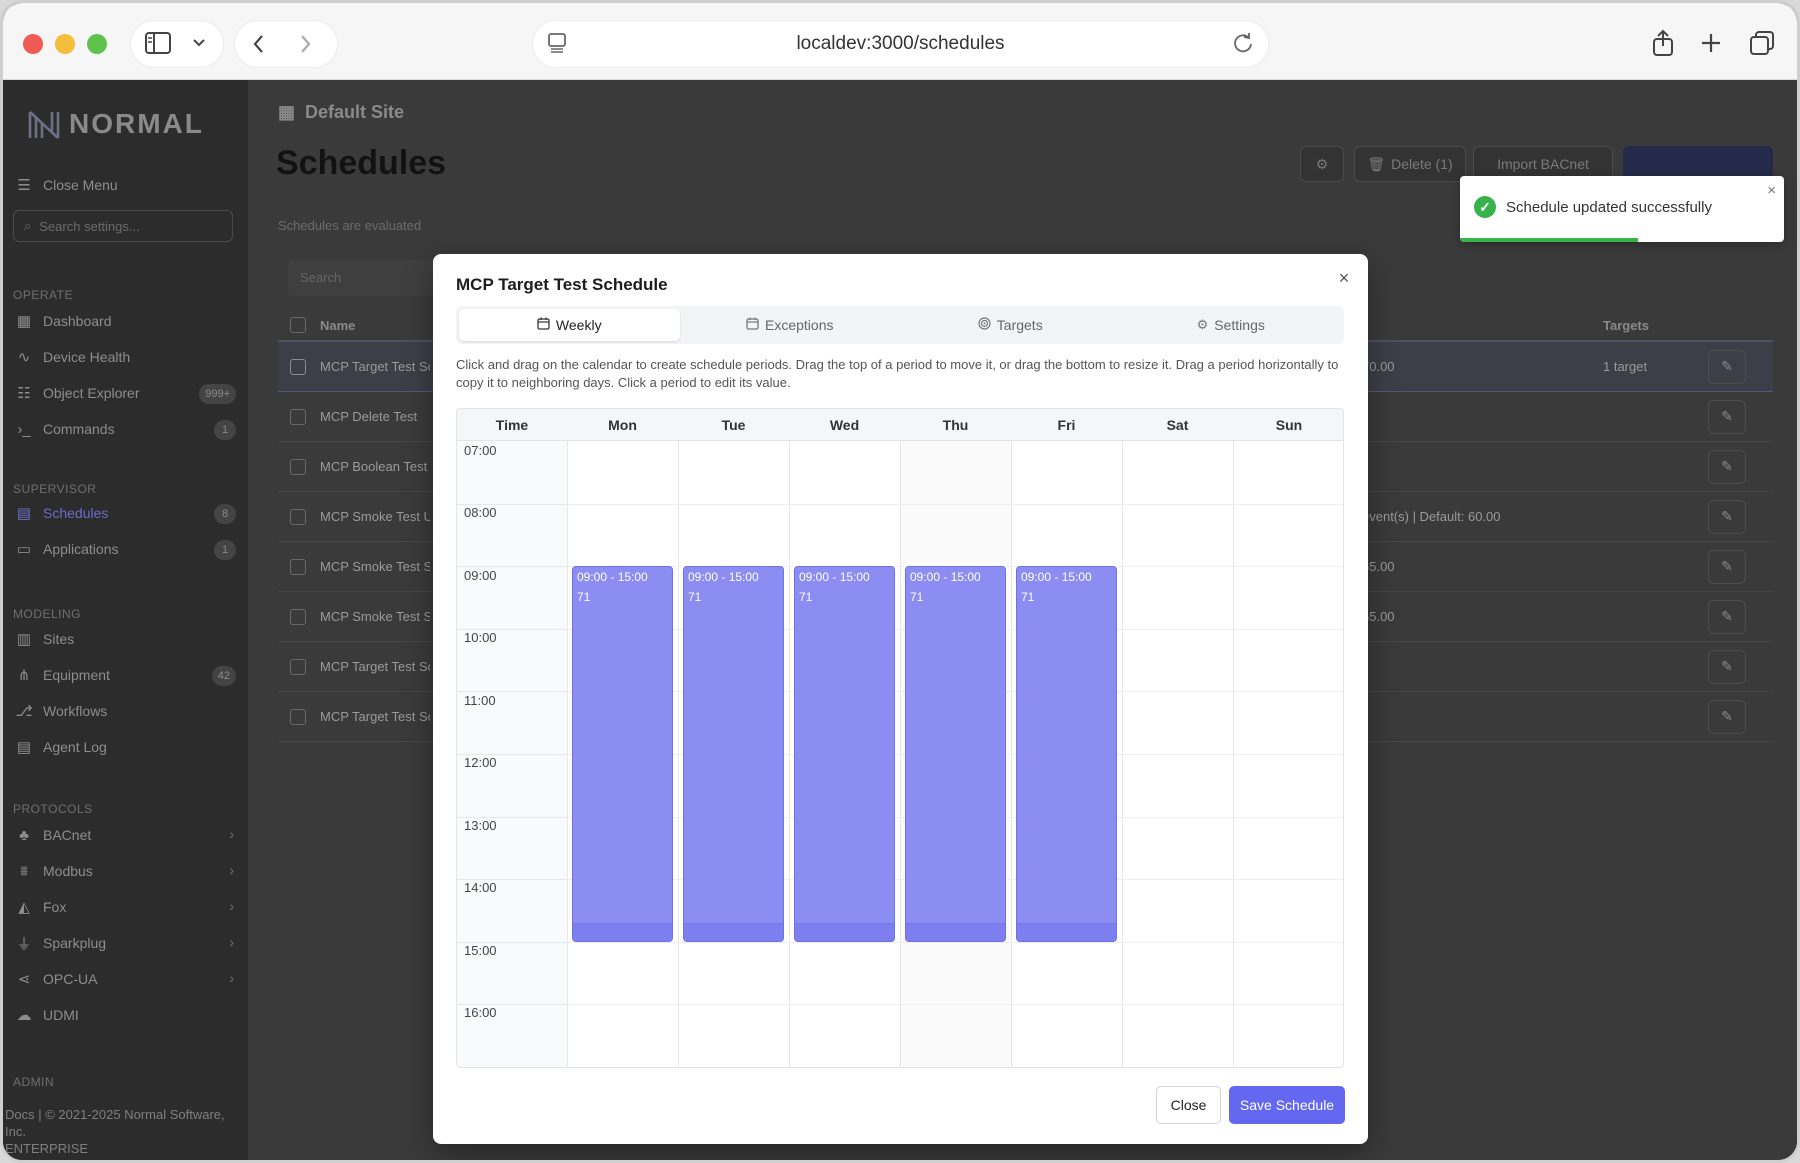 Image resolution: width=1800 pixels, height=1163 pixels. What do you see at coordinates (844, 754) in the screenshot?
I see `schedule-period-wed: 09:00 - 15:00 71` at bounding box center [844, 754].